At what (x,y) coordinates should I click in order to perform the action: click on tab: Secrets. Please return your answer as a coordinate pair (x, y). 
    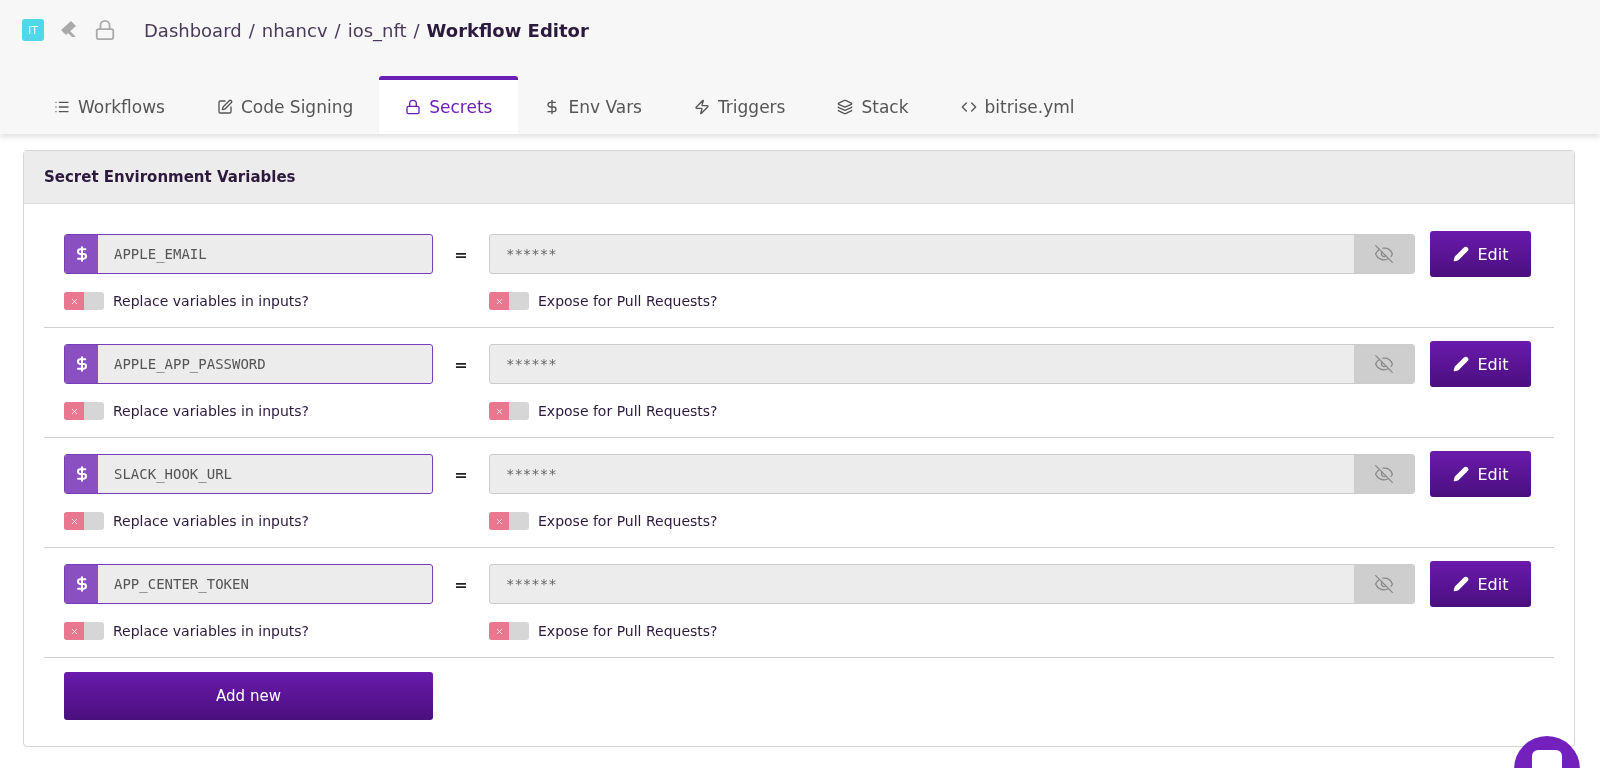
    Looking at the image, I should click on (449, 105).